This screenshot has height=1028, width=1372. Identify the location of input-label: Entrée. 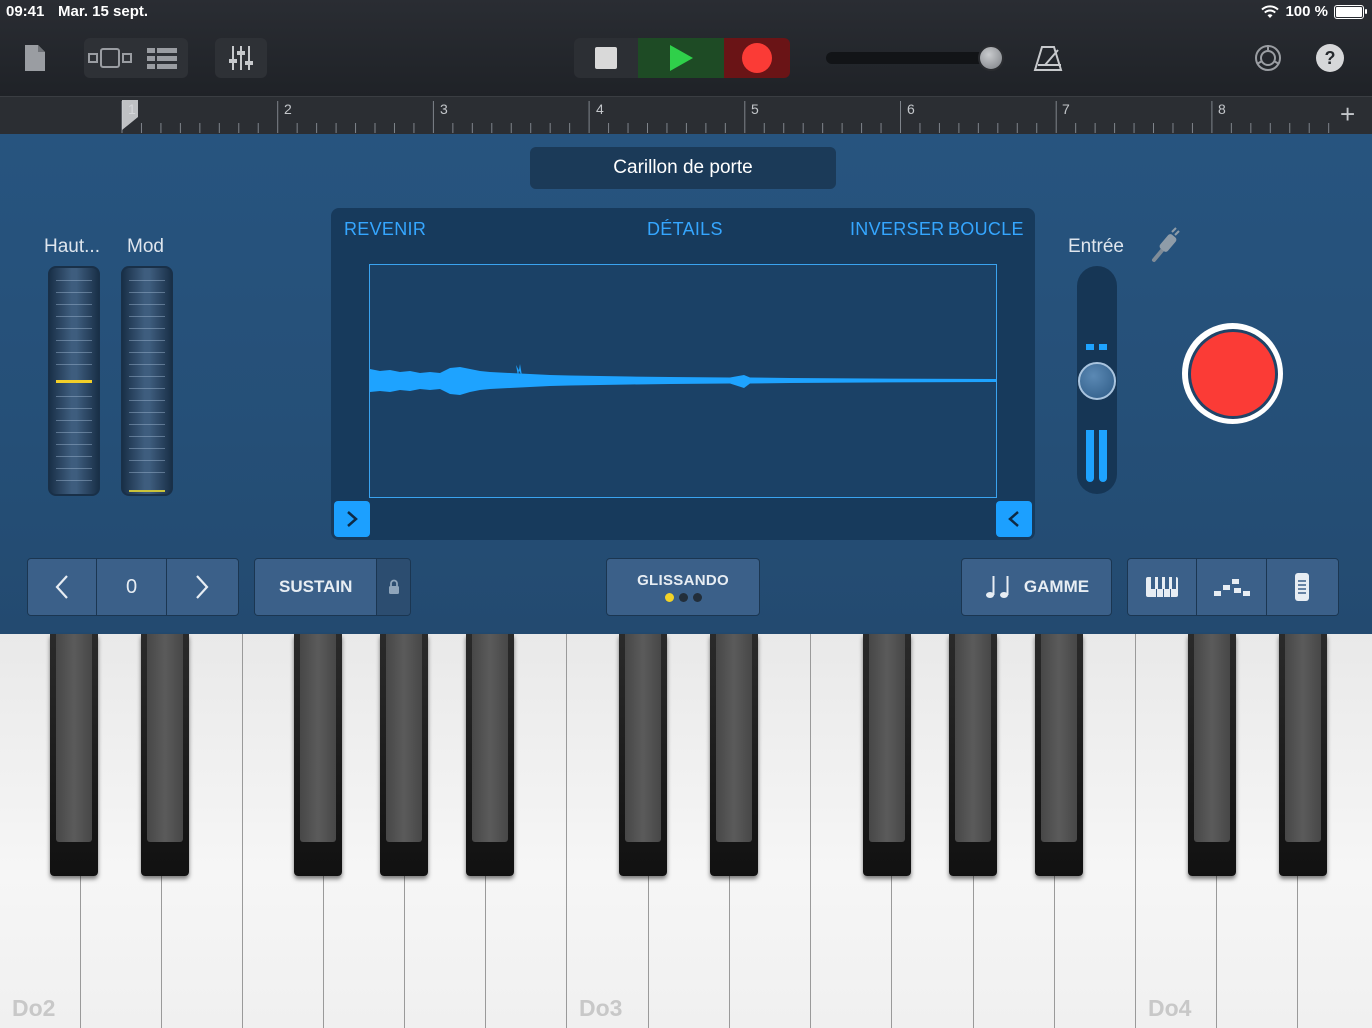
(1096, 246).